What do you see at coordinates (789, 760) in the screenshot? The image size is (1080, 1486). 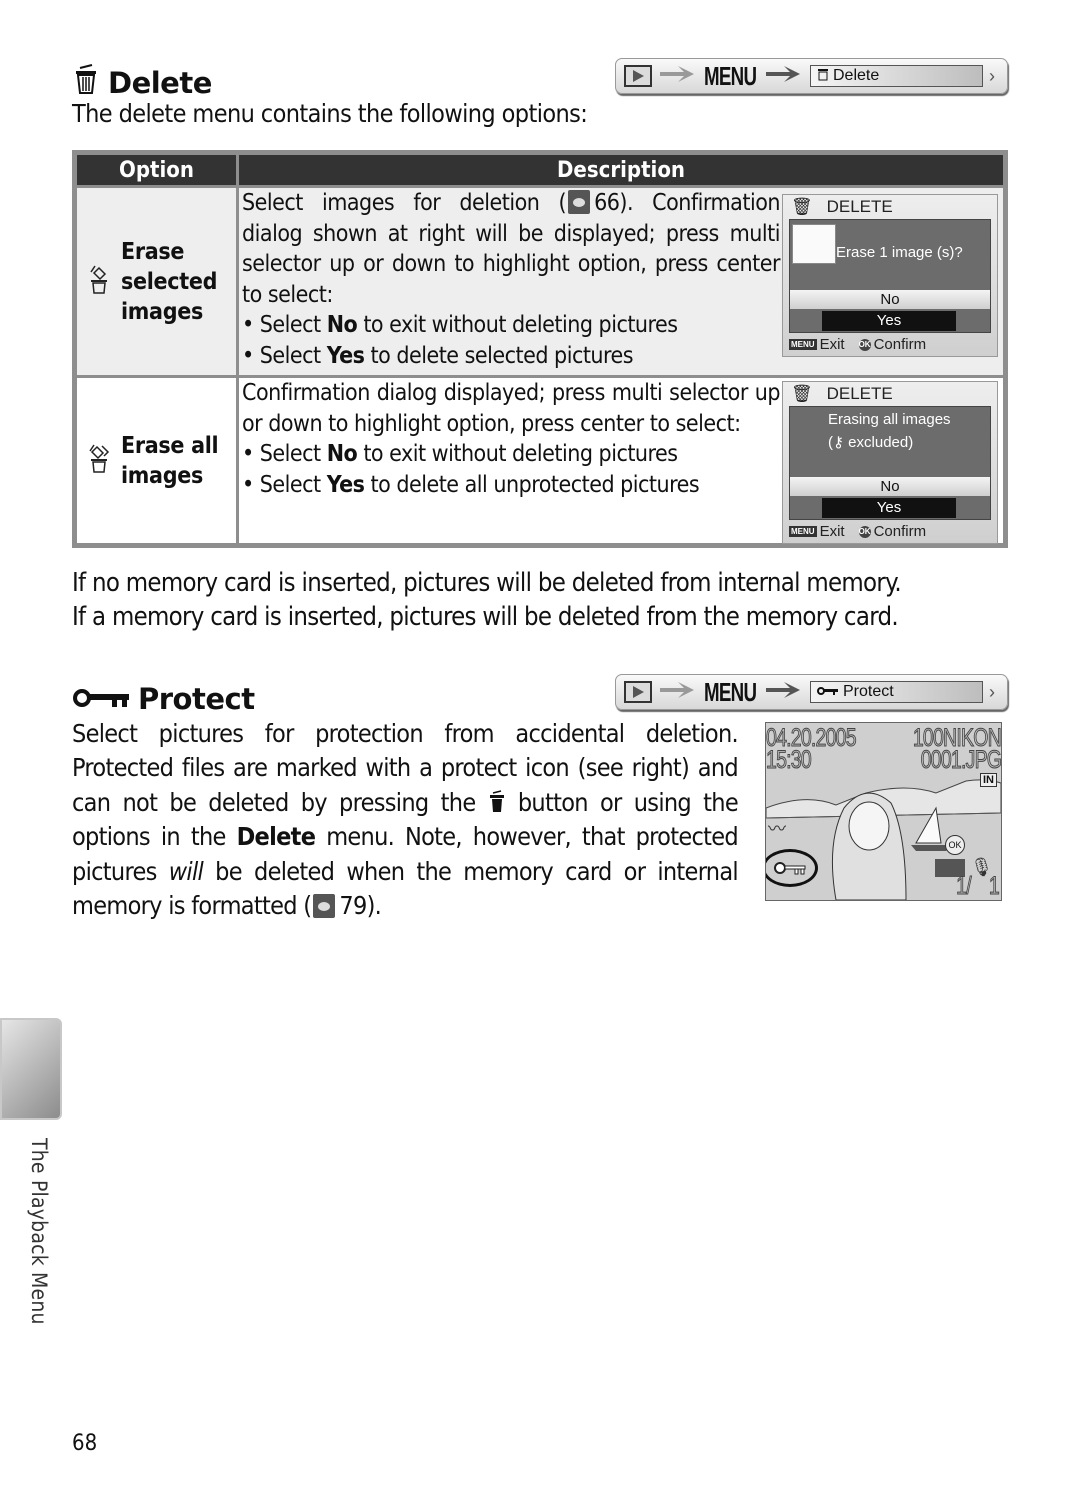 I see `time-readout: 15:30` at bounding box center [789, 760].